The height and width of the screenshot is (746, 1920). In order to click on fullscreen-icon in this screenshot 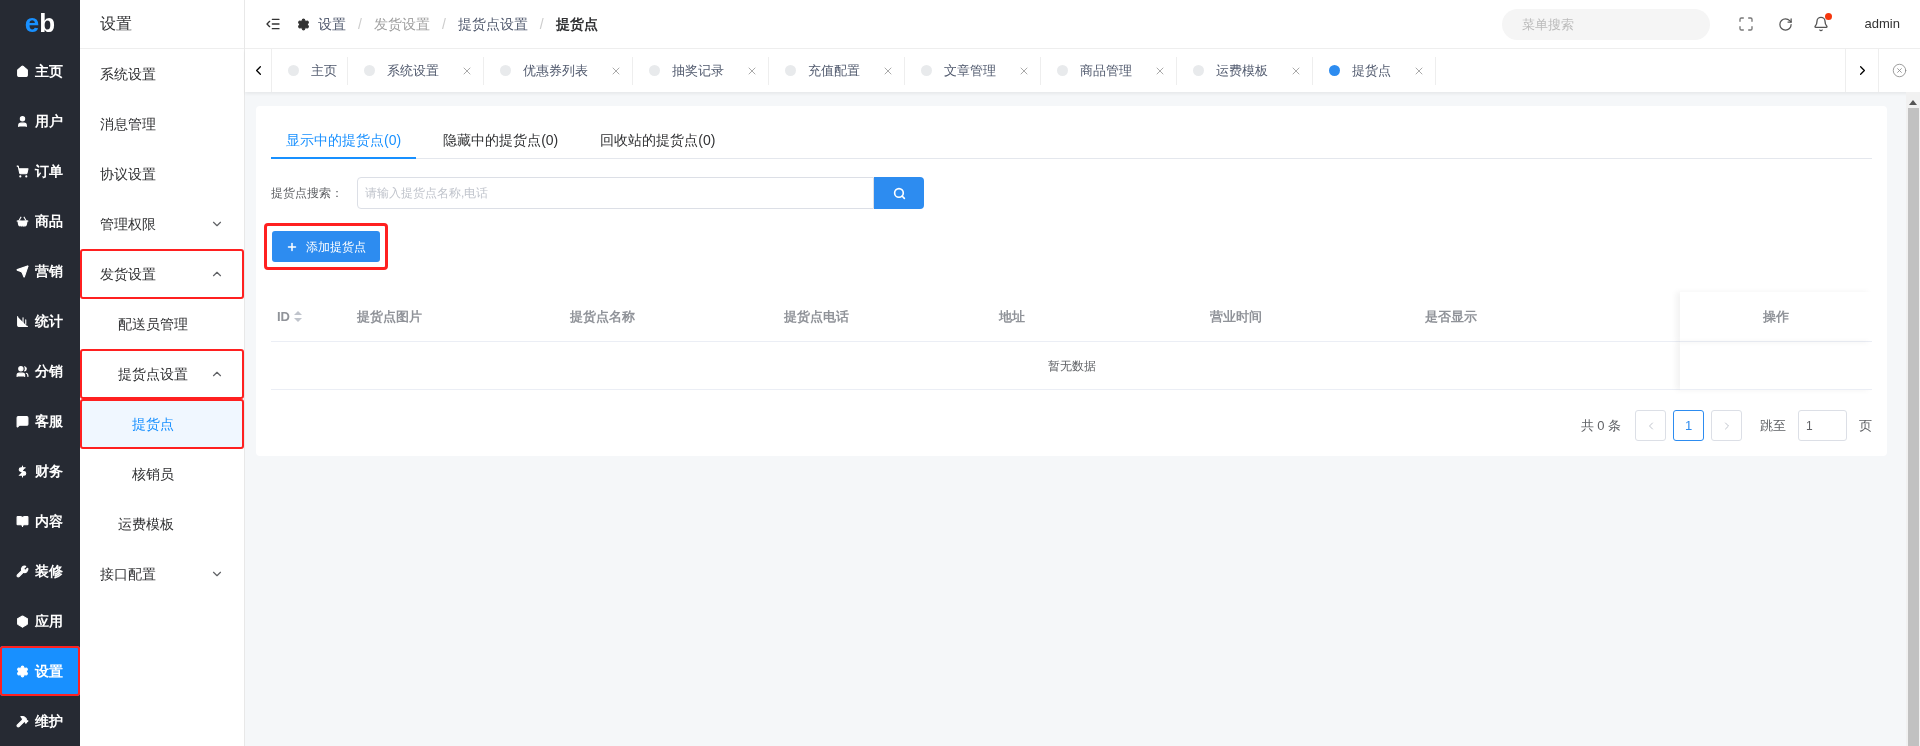, I will do `click(1745, 24)`.